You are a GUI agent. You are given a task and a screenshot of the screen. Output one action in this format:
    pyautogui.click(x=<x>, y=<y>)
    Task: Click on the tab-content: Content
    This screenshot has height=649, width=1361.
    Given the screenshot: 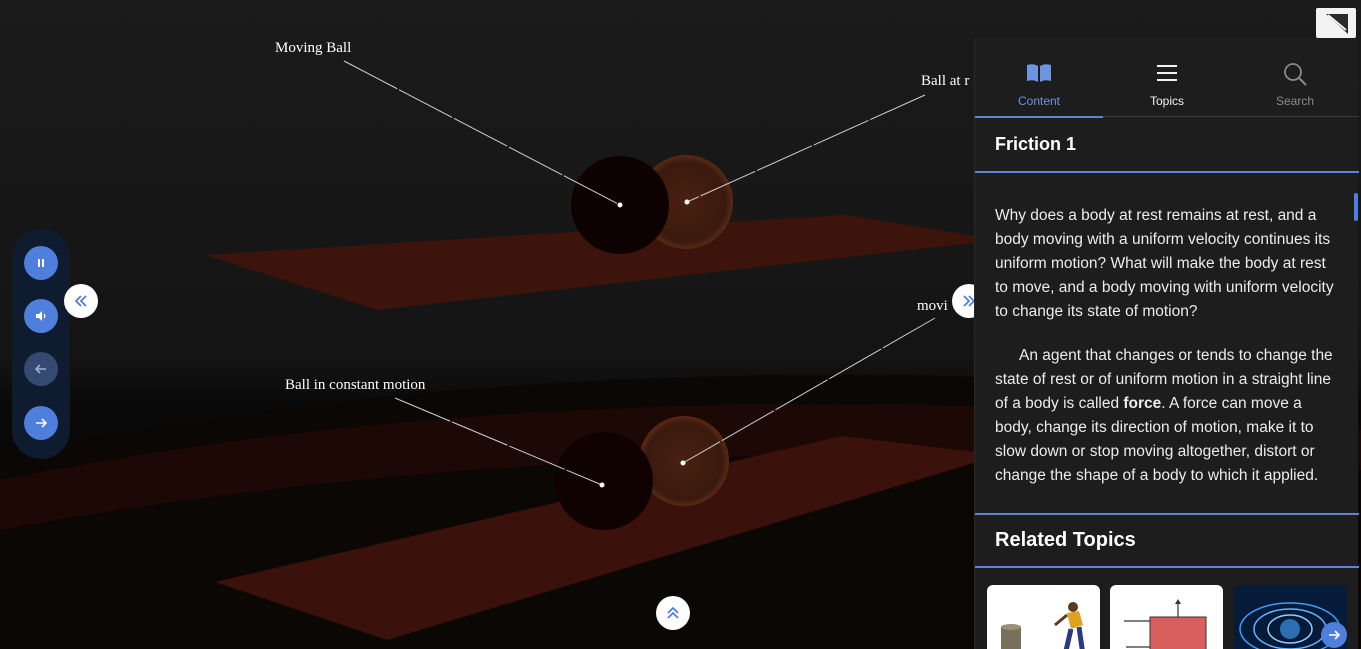 What is the action you would take?
    pyautogui.click(x=1039, y=78)
    